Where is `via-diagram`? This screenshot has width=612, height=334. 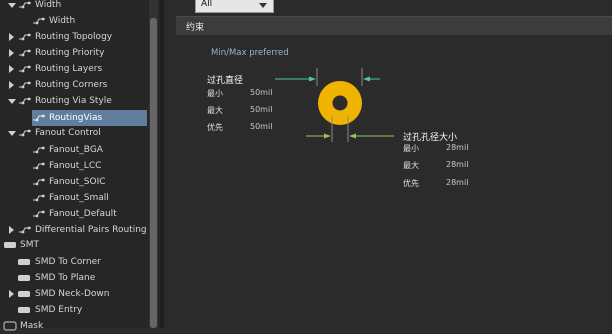 via-diagram is located at coordinates (334, 105).